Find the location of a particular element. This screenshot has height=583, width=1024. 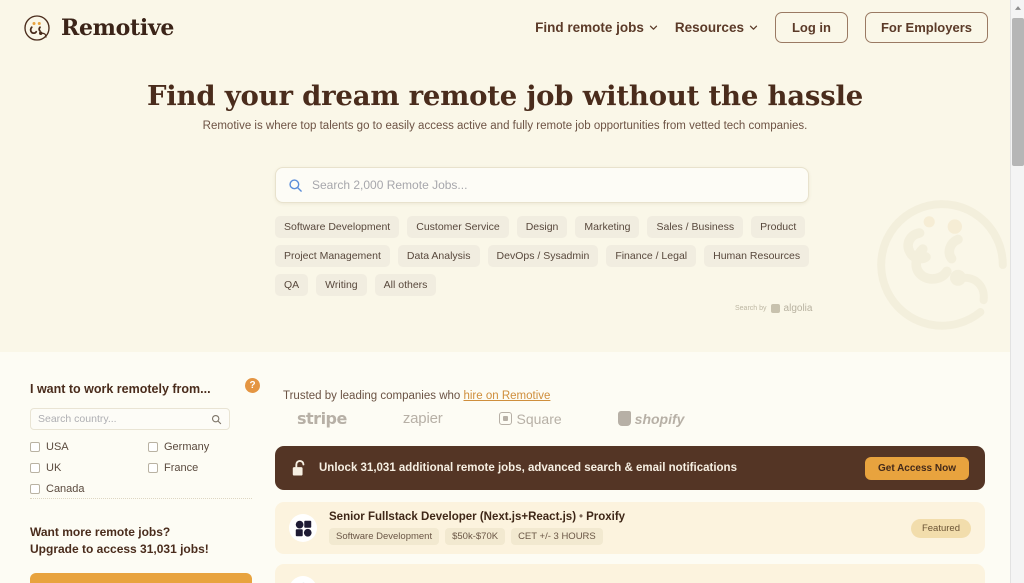

brand-name: Remotive is located at coordinates (118, 27).